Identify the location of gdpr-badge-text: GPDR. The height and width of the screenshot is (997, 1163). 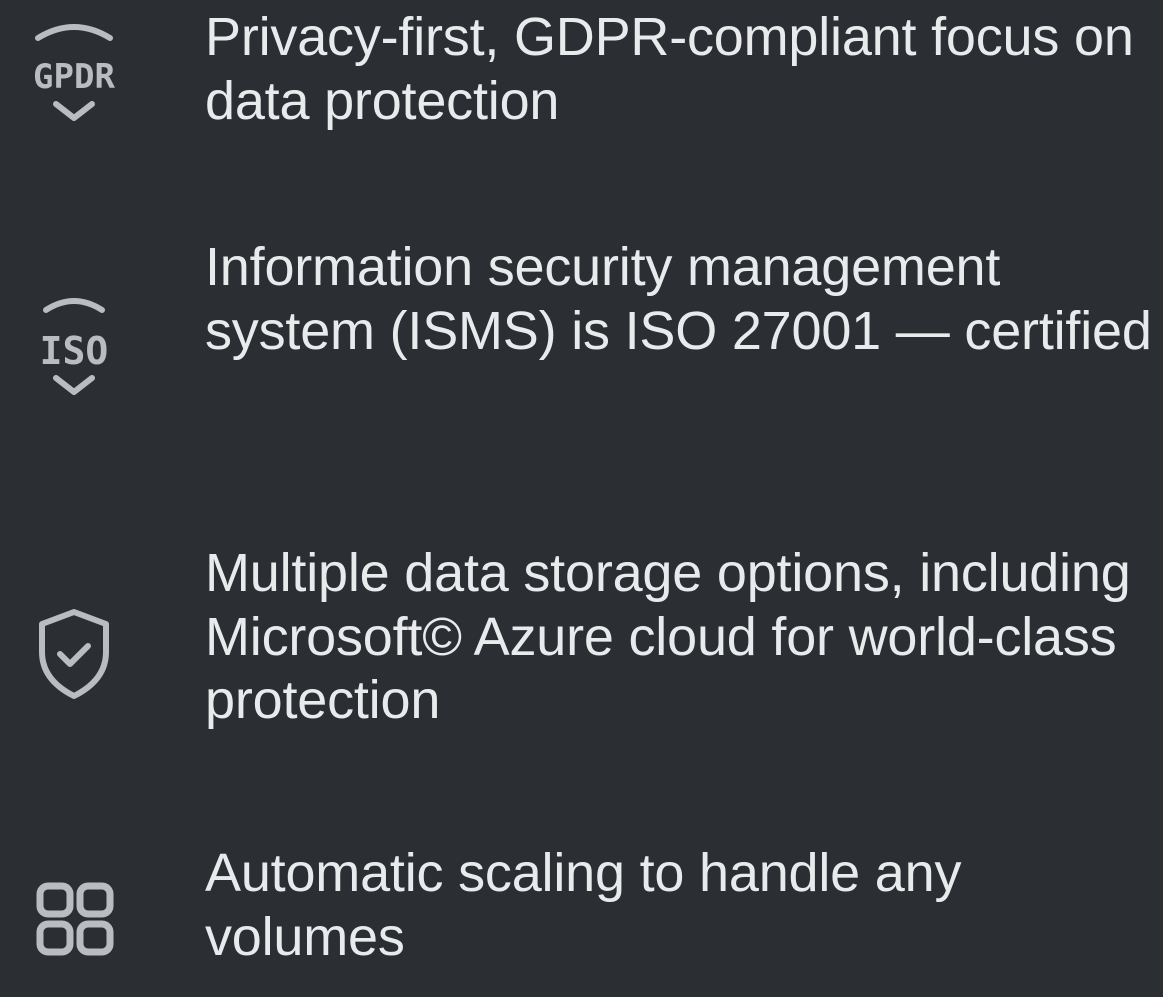
(74, 77).